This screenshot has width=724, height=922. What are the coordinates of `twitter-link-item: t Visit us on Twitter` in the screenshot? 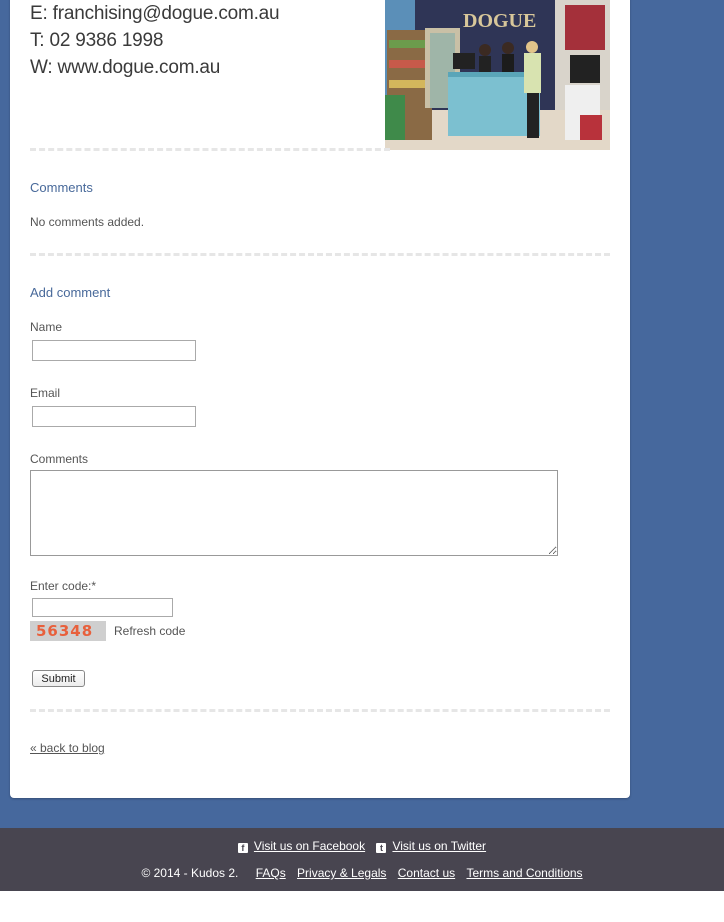 It's located at (431, 846).